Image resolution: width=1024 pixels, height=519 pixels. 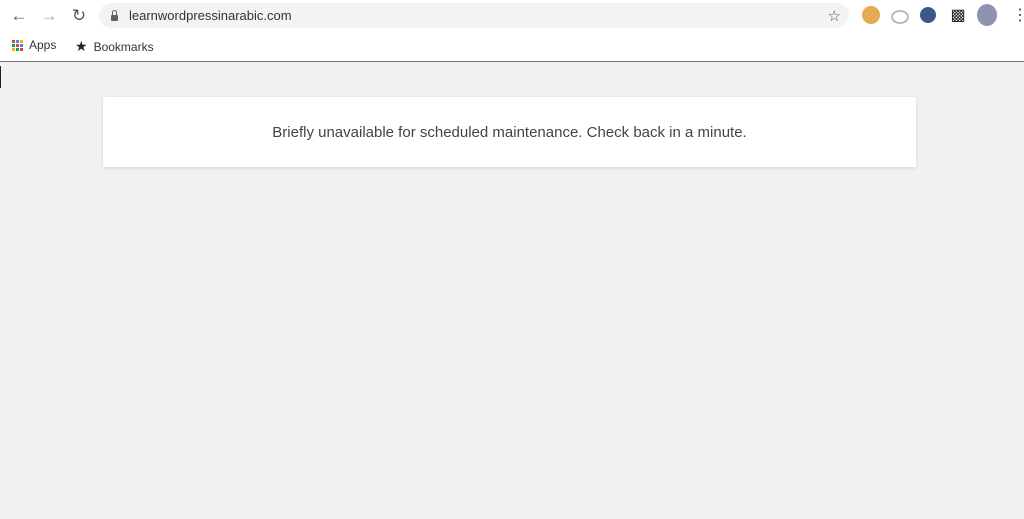 What do you see at coordinates (114, 15) in the screenshot?
I see `lock-icon` at bounding box center [114, 15].